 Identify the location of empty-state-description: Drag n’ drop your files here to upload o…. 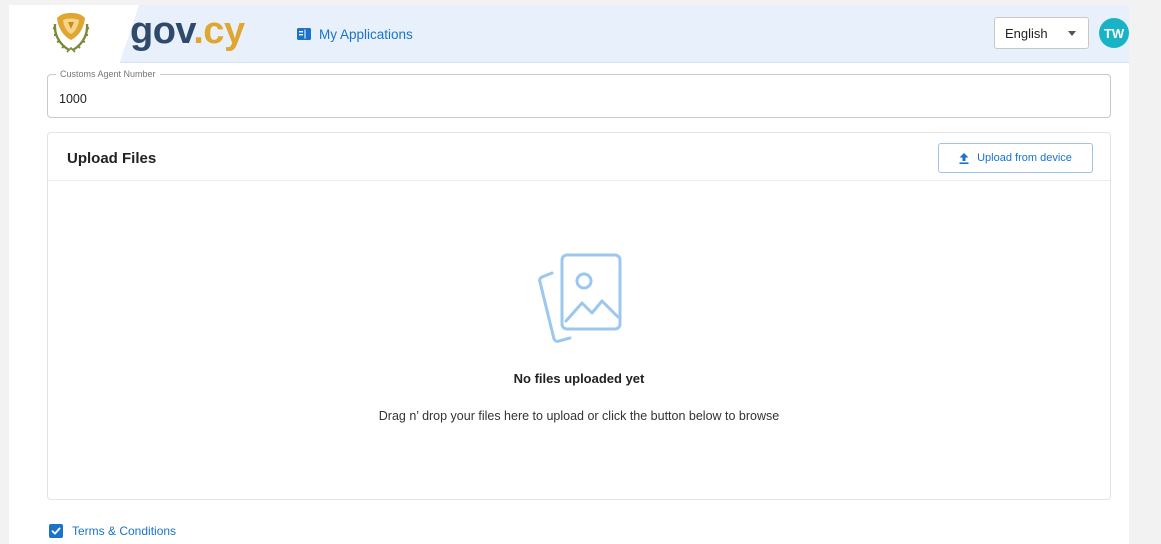
(579, 416).